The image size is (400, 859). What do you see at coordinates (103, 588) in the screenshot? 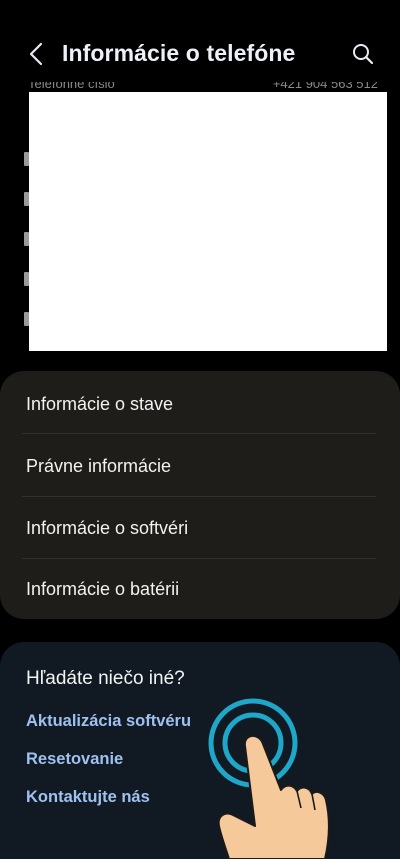
I see `menu-item-label: Informácie o batérii` at bounding box center [103, 588].